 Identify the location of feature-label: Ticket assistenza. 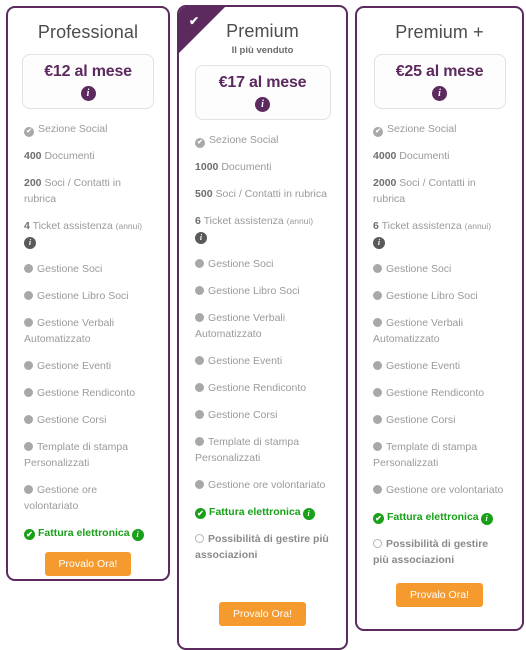
(72, 226).